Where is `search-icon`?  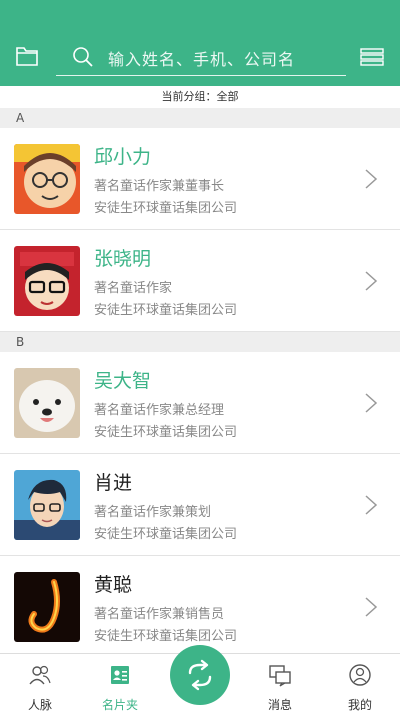
search-icon is located at coordinates (83, 57).